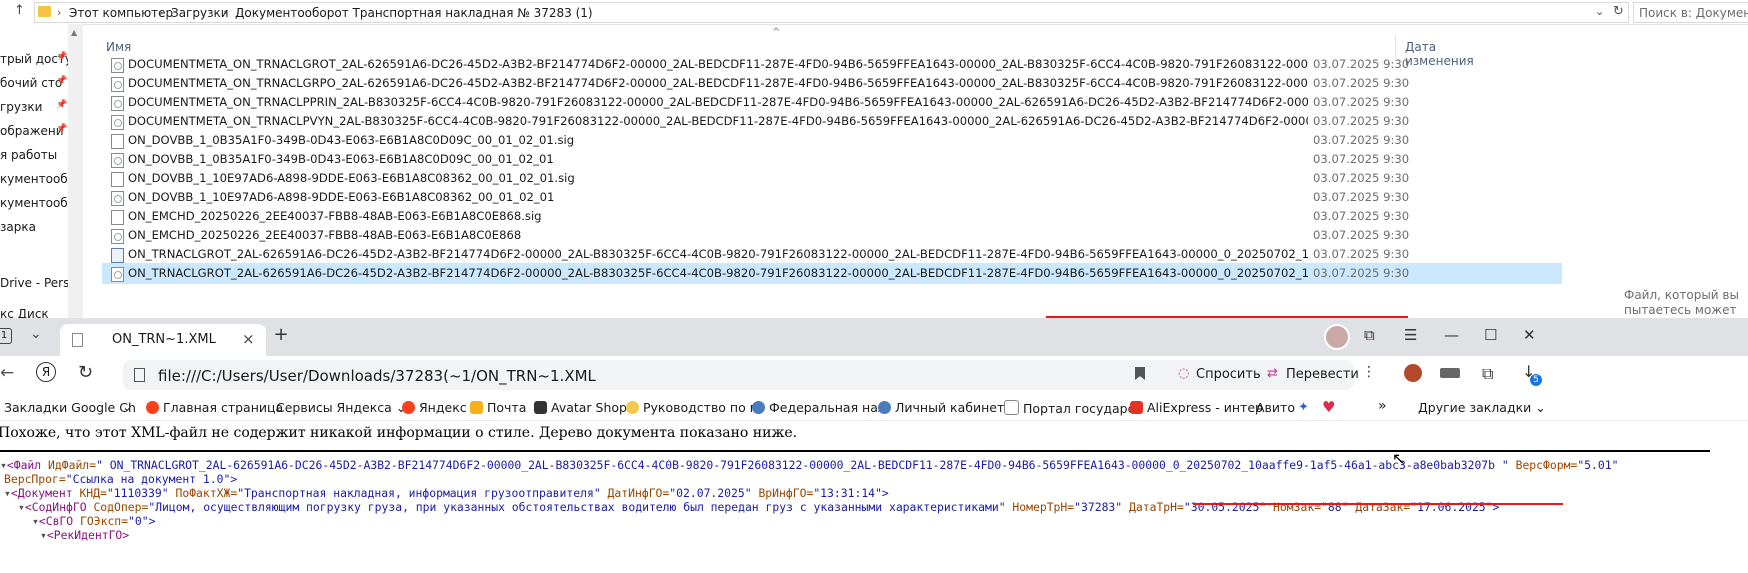 The width and height of the screenshot is (1748, 573). Describe the element at coordinates (137, 493) in the screenshot. I see `xml-attr-value: "1110339"` at that location.